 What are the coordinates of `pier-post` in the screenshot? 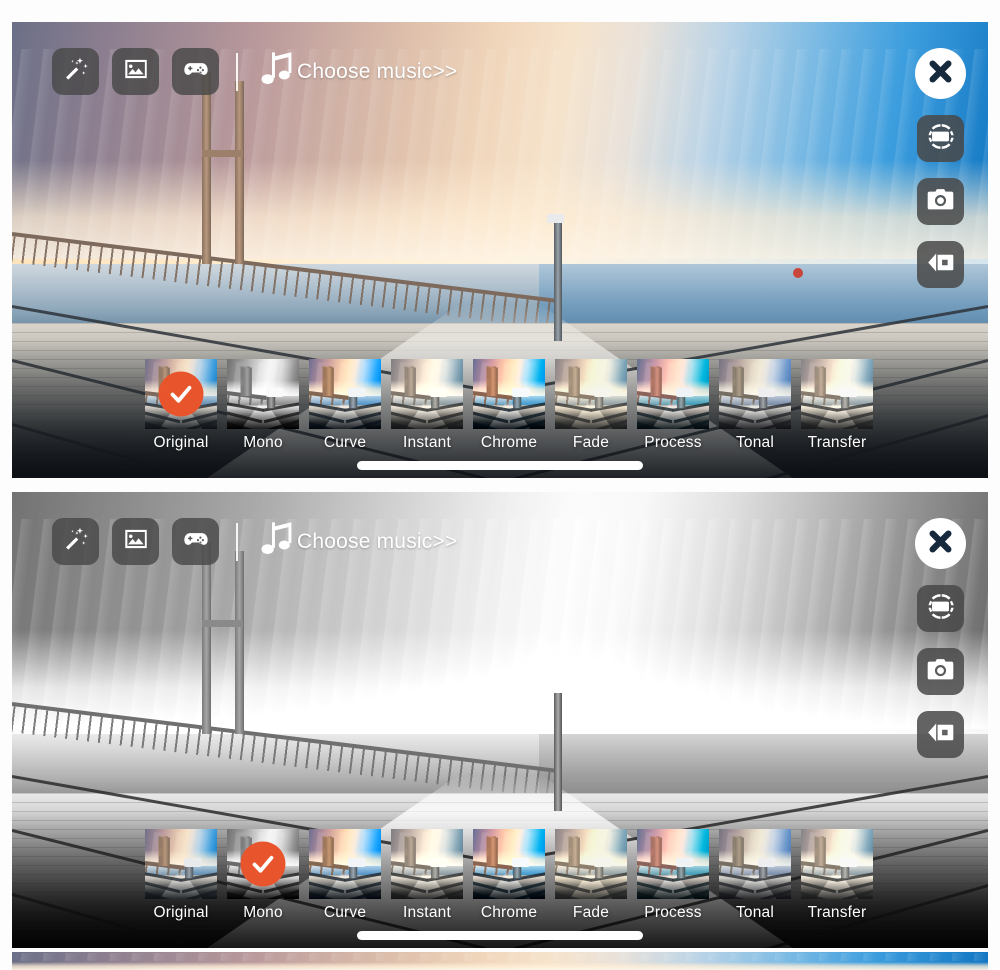 It's located at (557, 280).